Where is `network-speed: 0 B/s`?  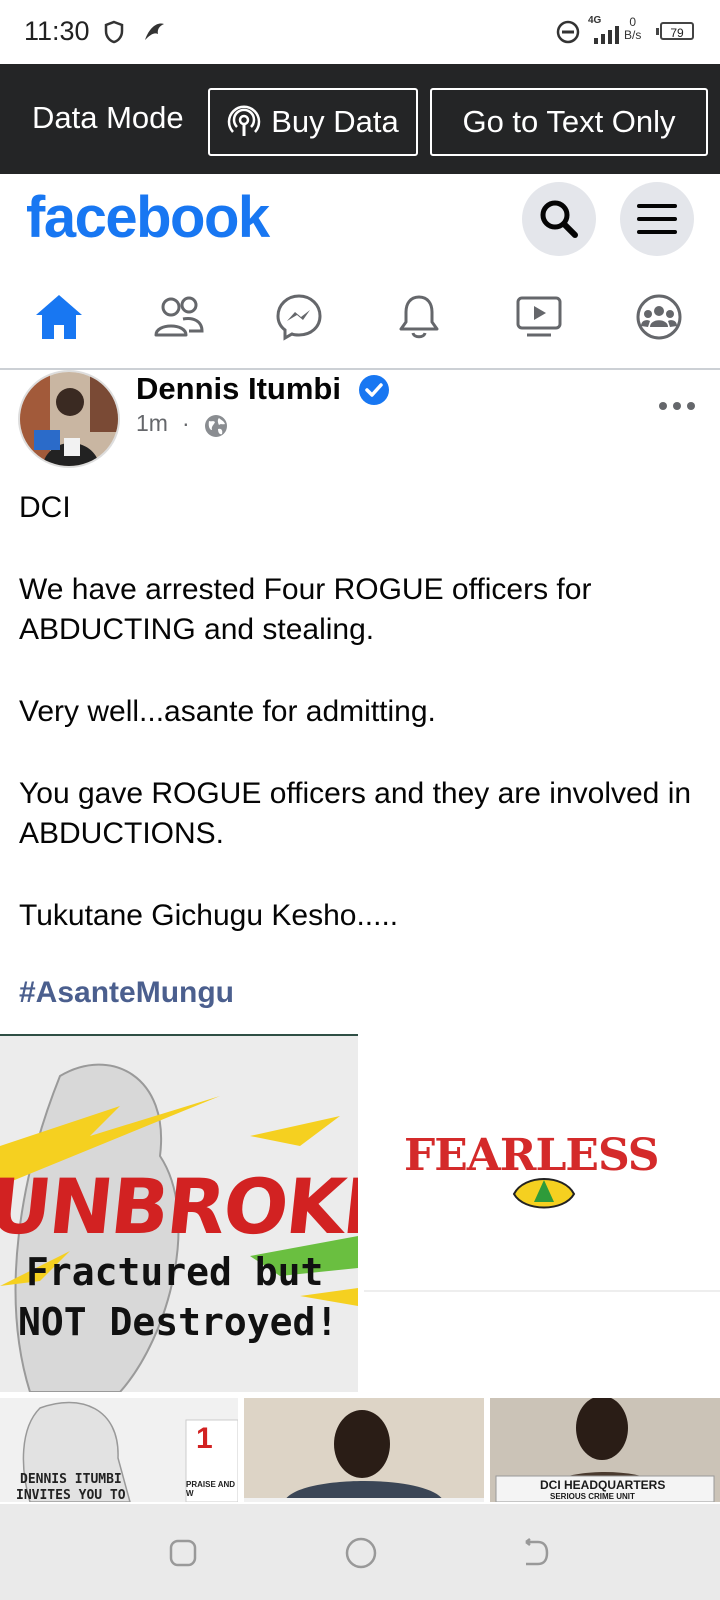
network-speed: 0 B/s is located at coordinates (632, 29).